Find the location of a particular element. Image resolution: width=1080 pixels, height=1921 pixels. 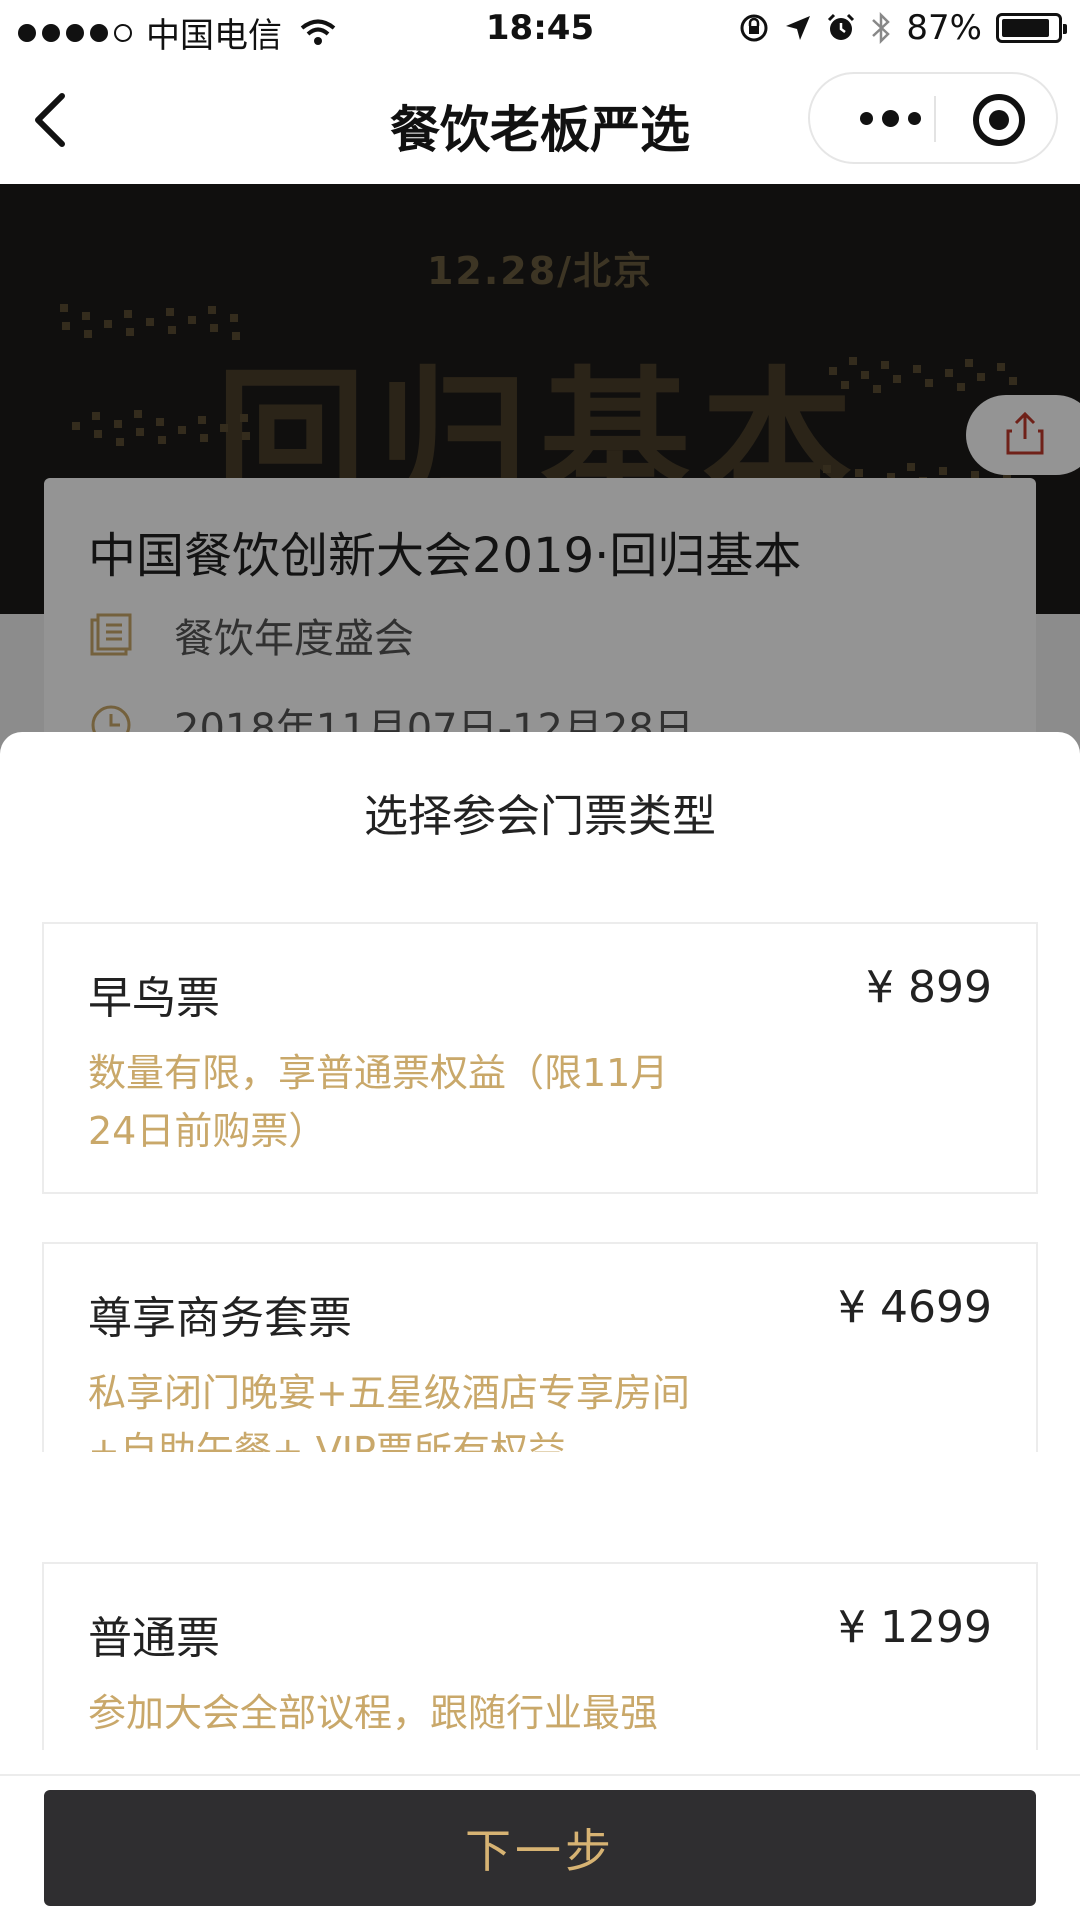

location-arrow-icon is located at coordinates (798, 28).